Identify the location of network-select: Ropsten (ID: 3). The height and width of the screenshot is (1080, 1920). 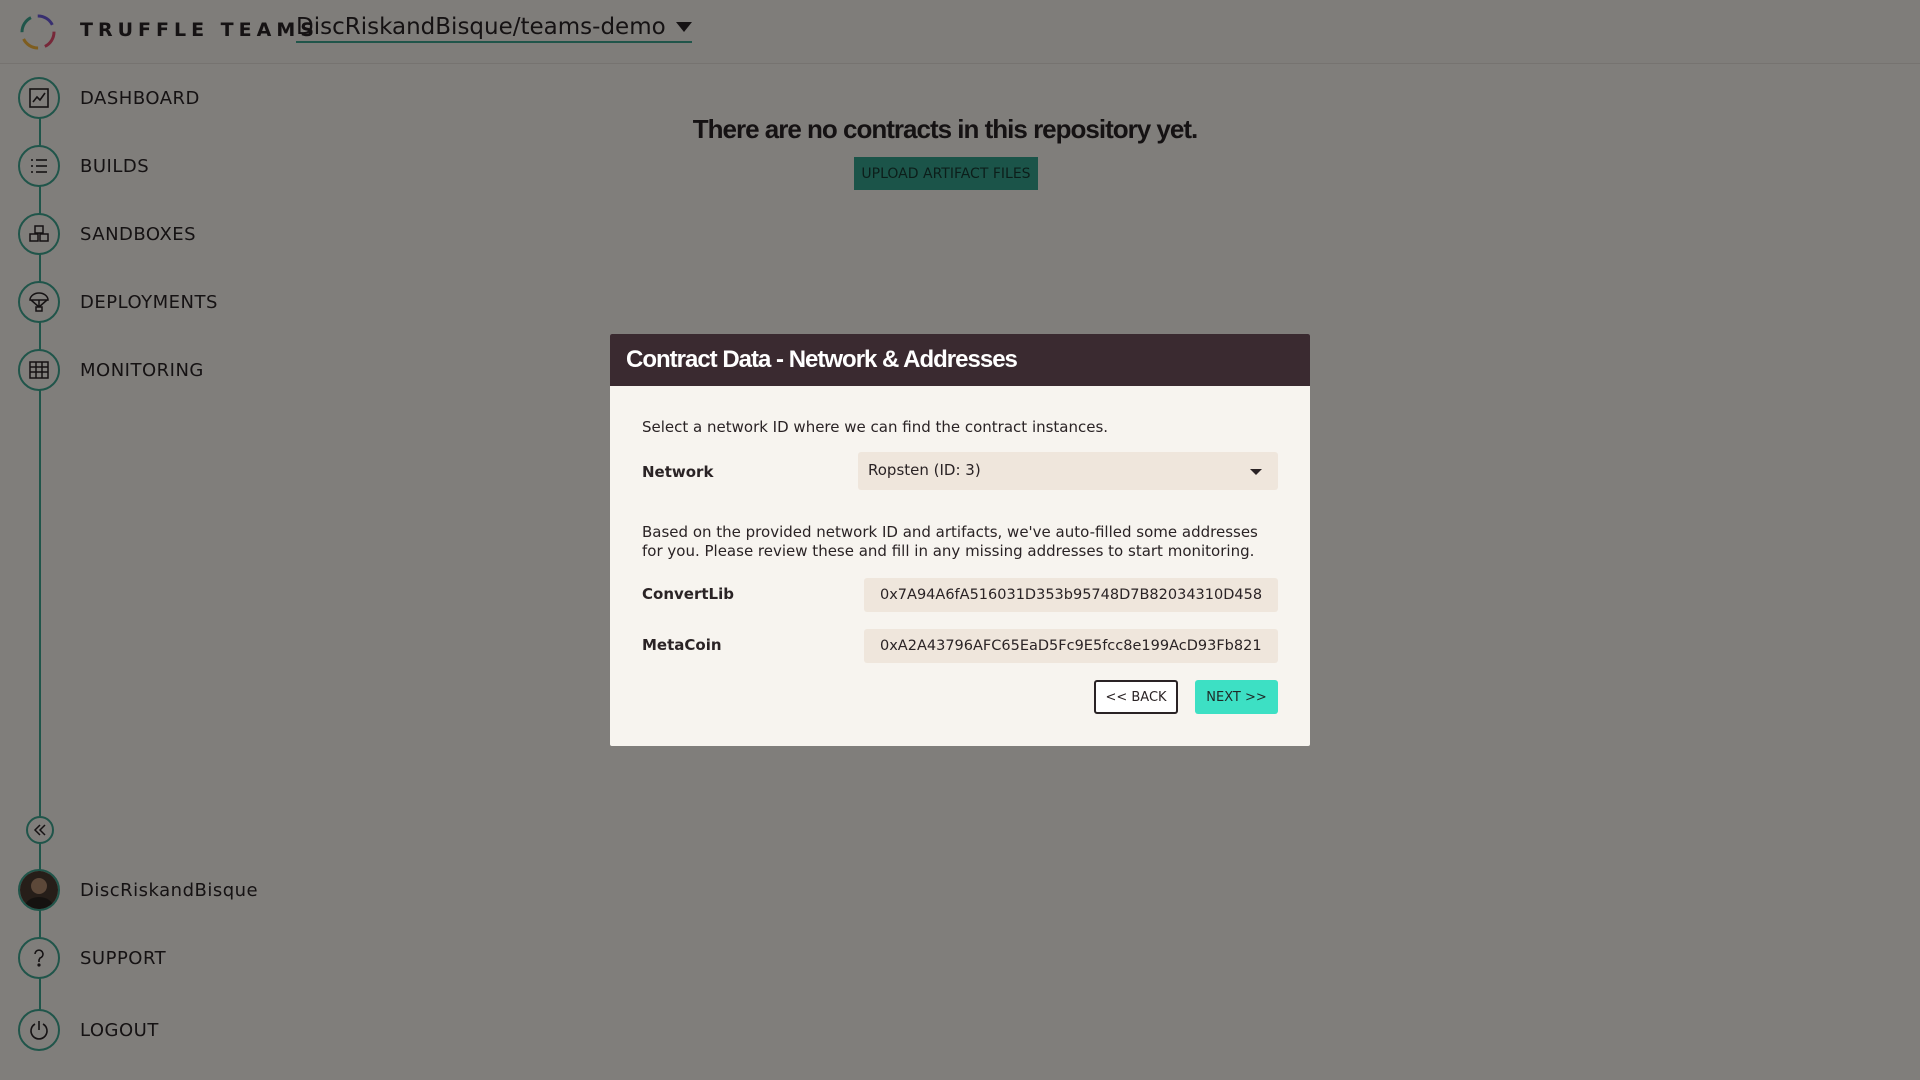
(1068, 471).